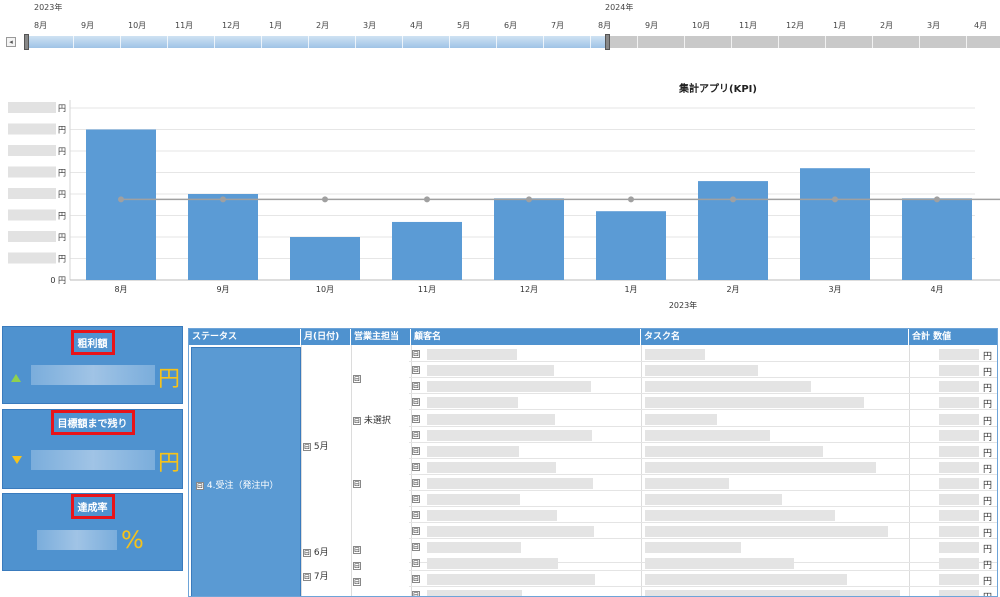 The image size is (1000, 597). What do you see at coordinates (11, 42) in the screenshot?
I see `timeline-scroll-left-icon: ◂` at bounding box center [11, 42].